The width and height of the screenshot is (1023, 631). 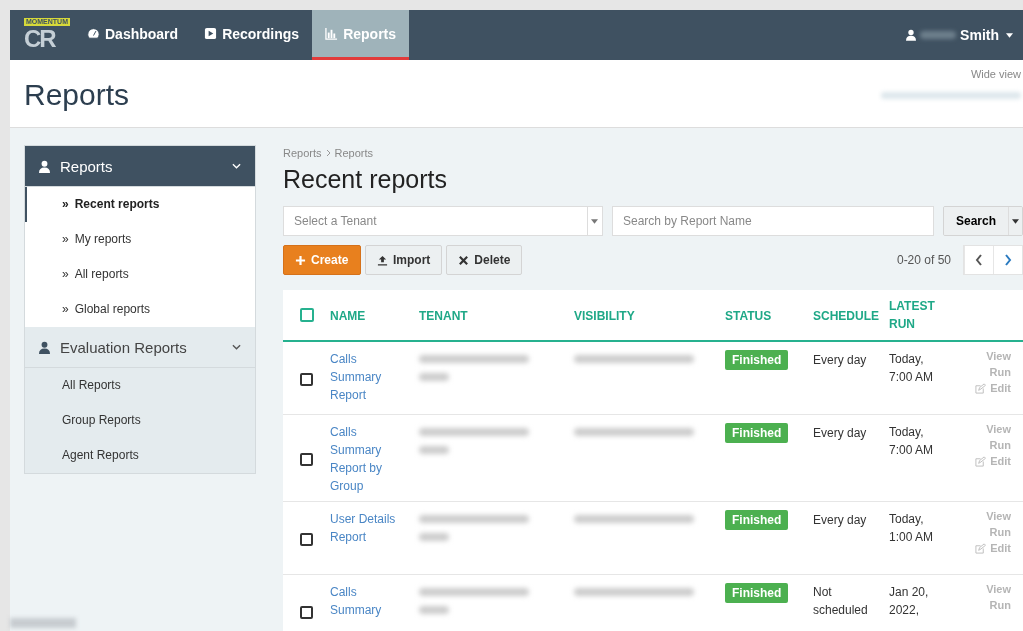 What do you see at coordinates (748, 315) in the screenshot?
I see `column-header: STATUS` at bounding box center [748, 315].